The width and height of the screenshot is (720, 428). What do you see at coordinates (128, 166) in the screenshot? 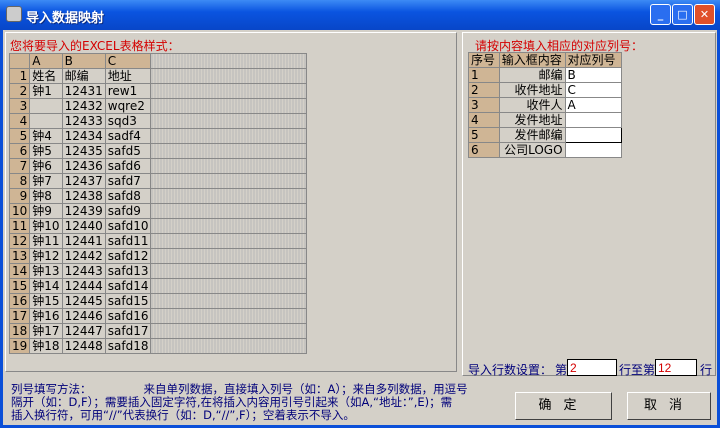
I see `cell: safd6` at bounding box center [128, 166].